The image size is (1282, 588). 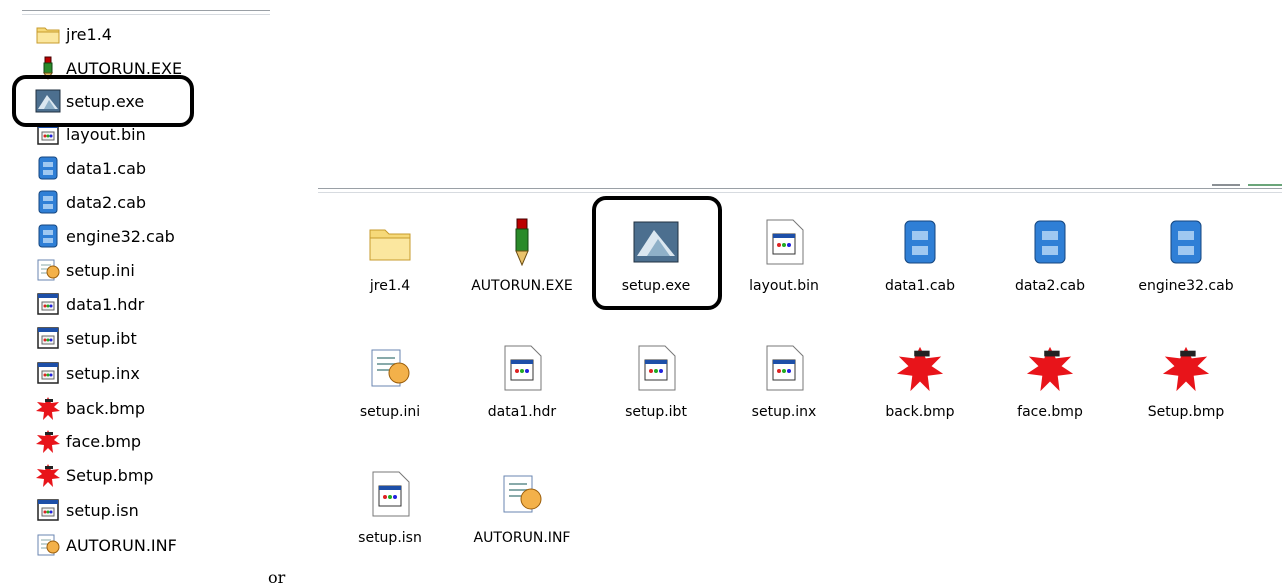 What do you see at coordinates (784, 286) in the screenshot?
I see `icon-item-label: layout.bin` at bounding box center [784, 286].